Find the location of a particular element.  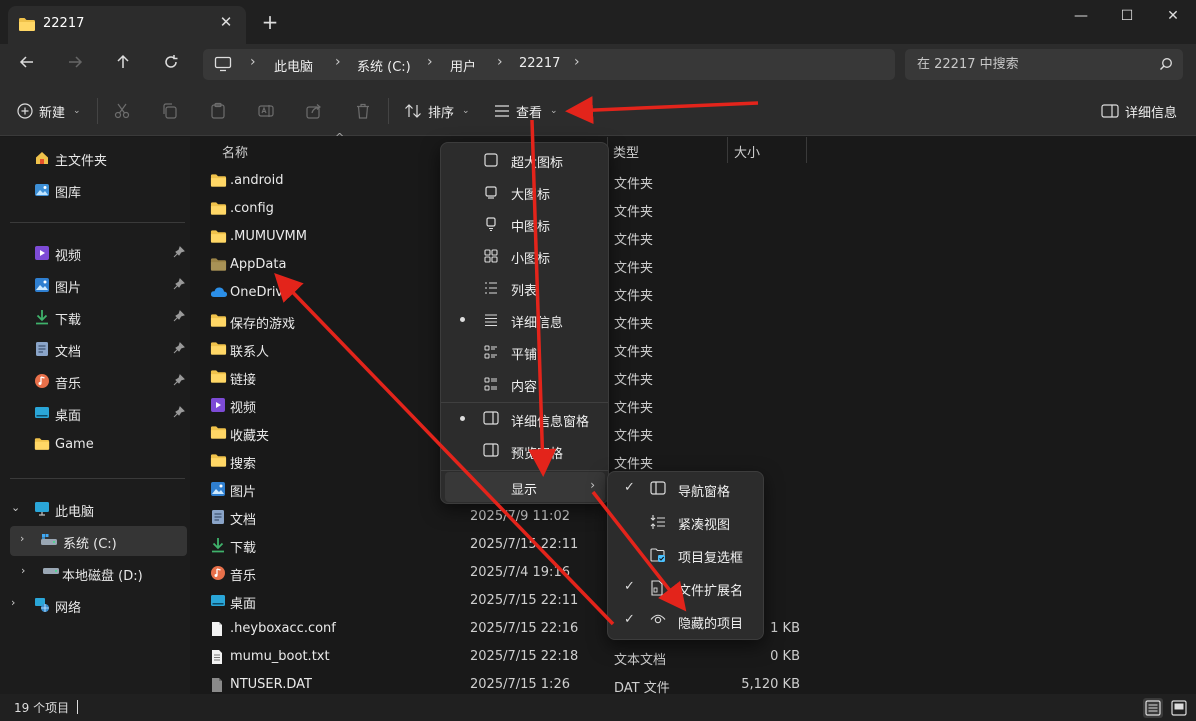

sidebar-item-this-pc: ⌄ 此电脑 is located at coordinates (93, 509).